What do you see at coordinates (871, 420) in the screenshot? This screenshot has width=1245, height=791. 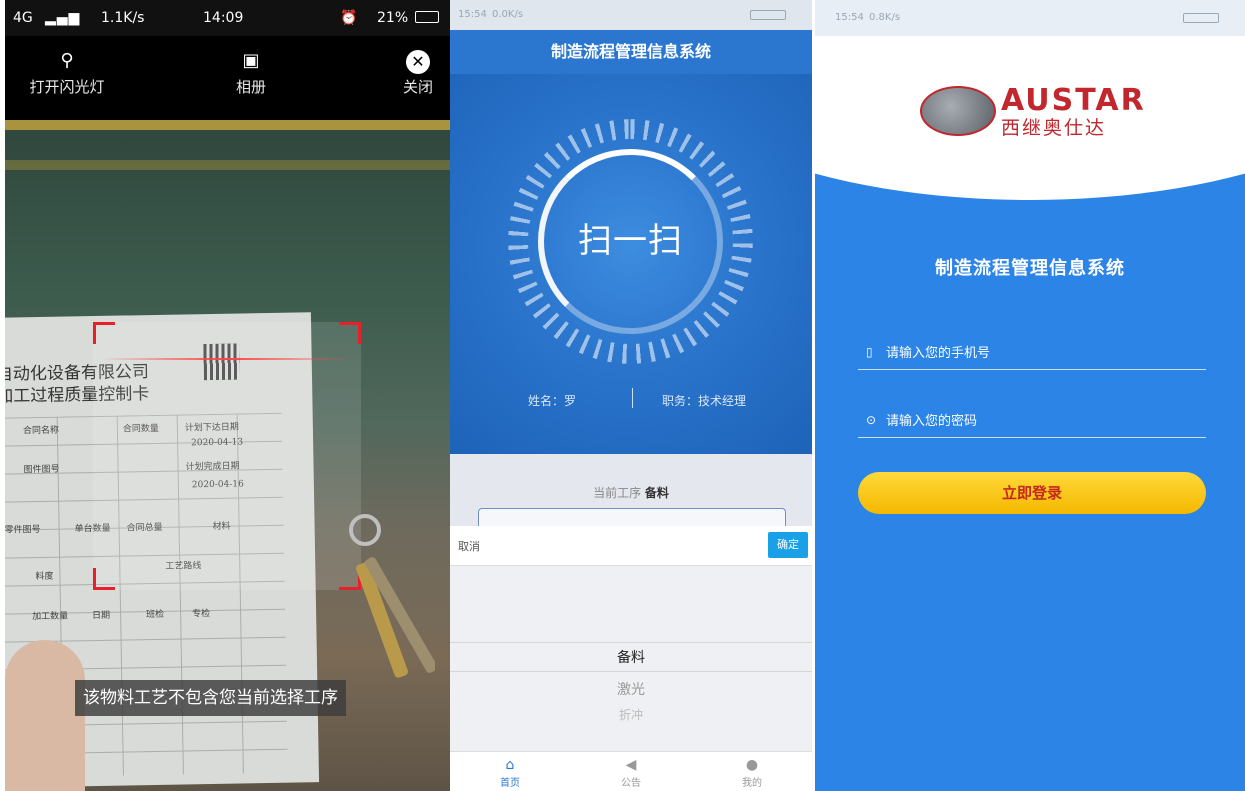 I see `lock-icon: ⊙` at bounding box center [871, 420].